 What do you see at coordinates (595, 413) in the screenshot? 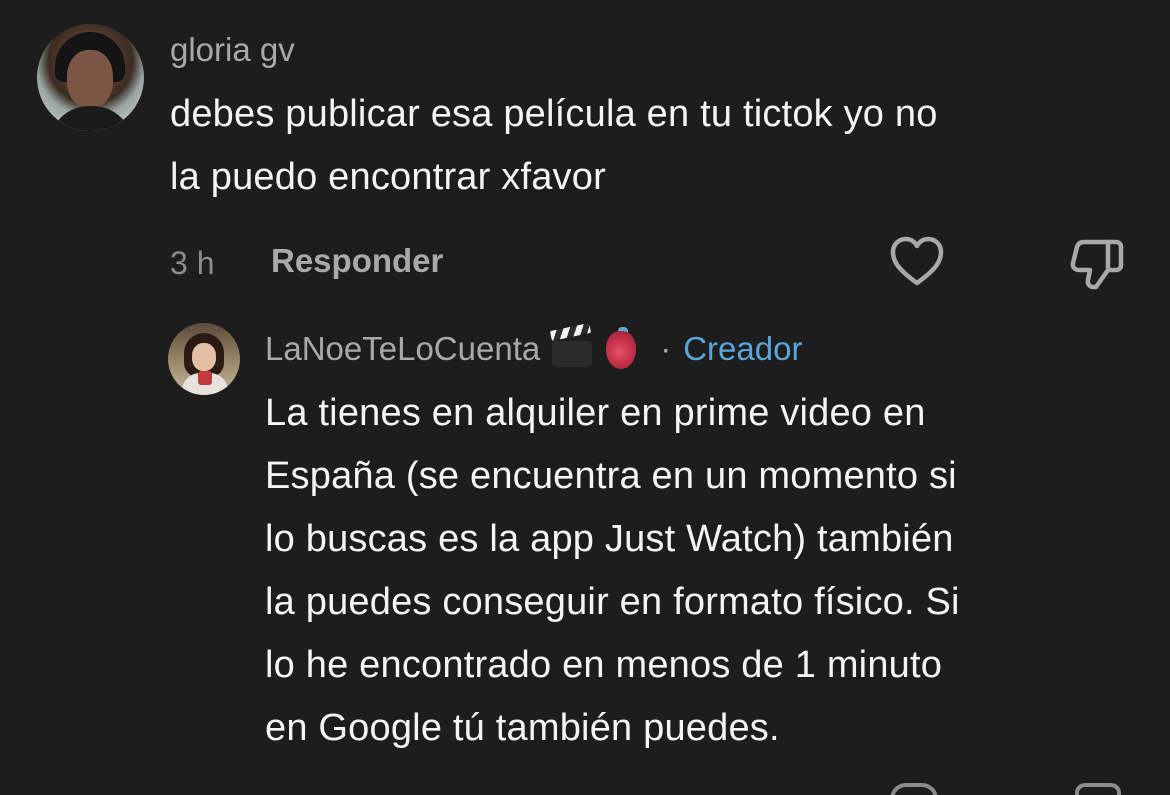
I see `comment-text-line: La tienes en alquiler en prime video en` at bounding box center [595, 413].